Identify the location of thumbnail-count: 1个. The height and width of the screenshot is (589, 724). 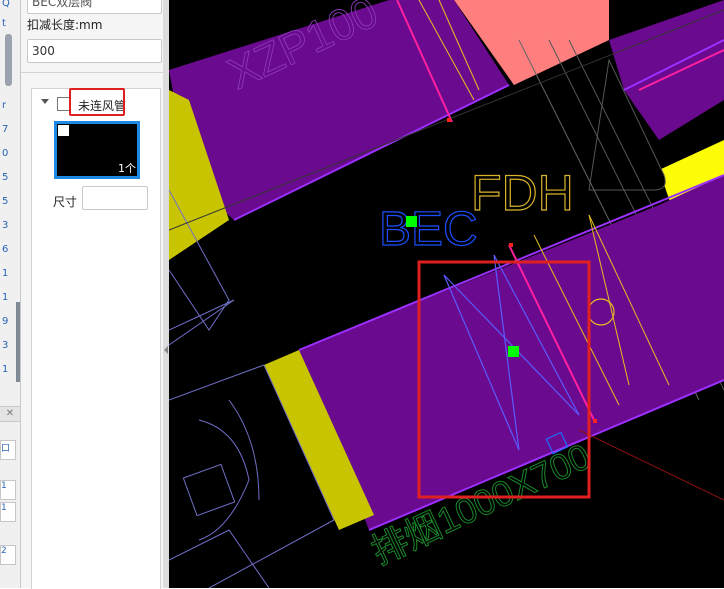
(127, 168).